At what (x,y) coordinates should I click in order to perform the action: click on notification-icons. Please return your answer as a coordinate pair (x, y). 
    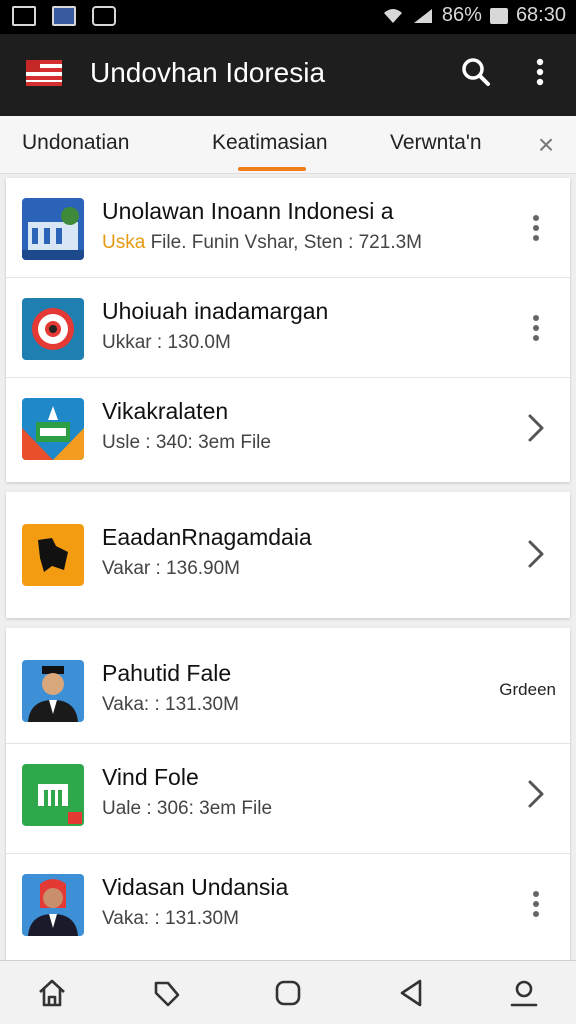
    Looking at the image, I should click on (64, 16).